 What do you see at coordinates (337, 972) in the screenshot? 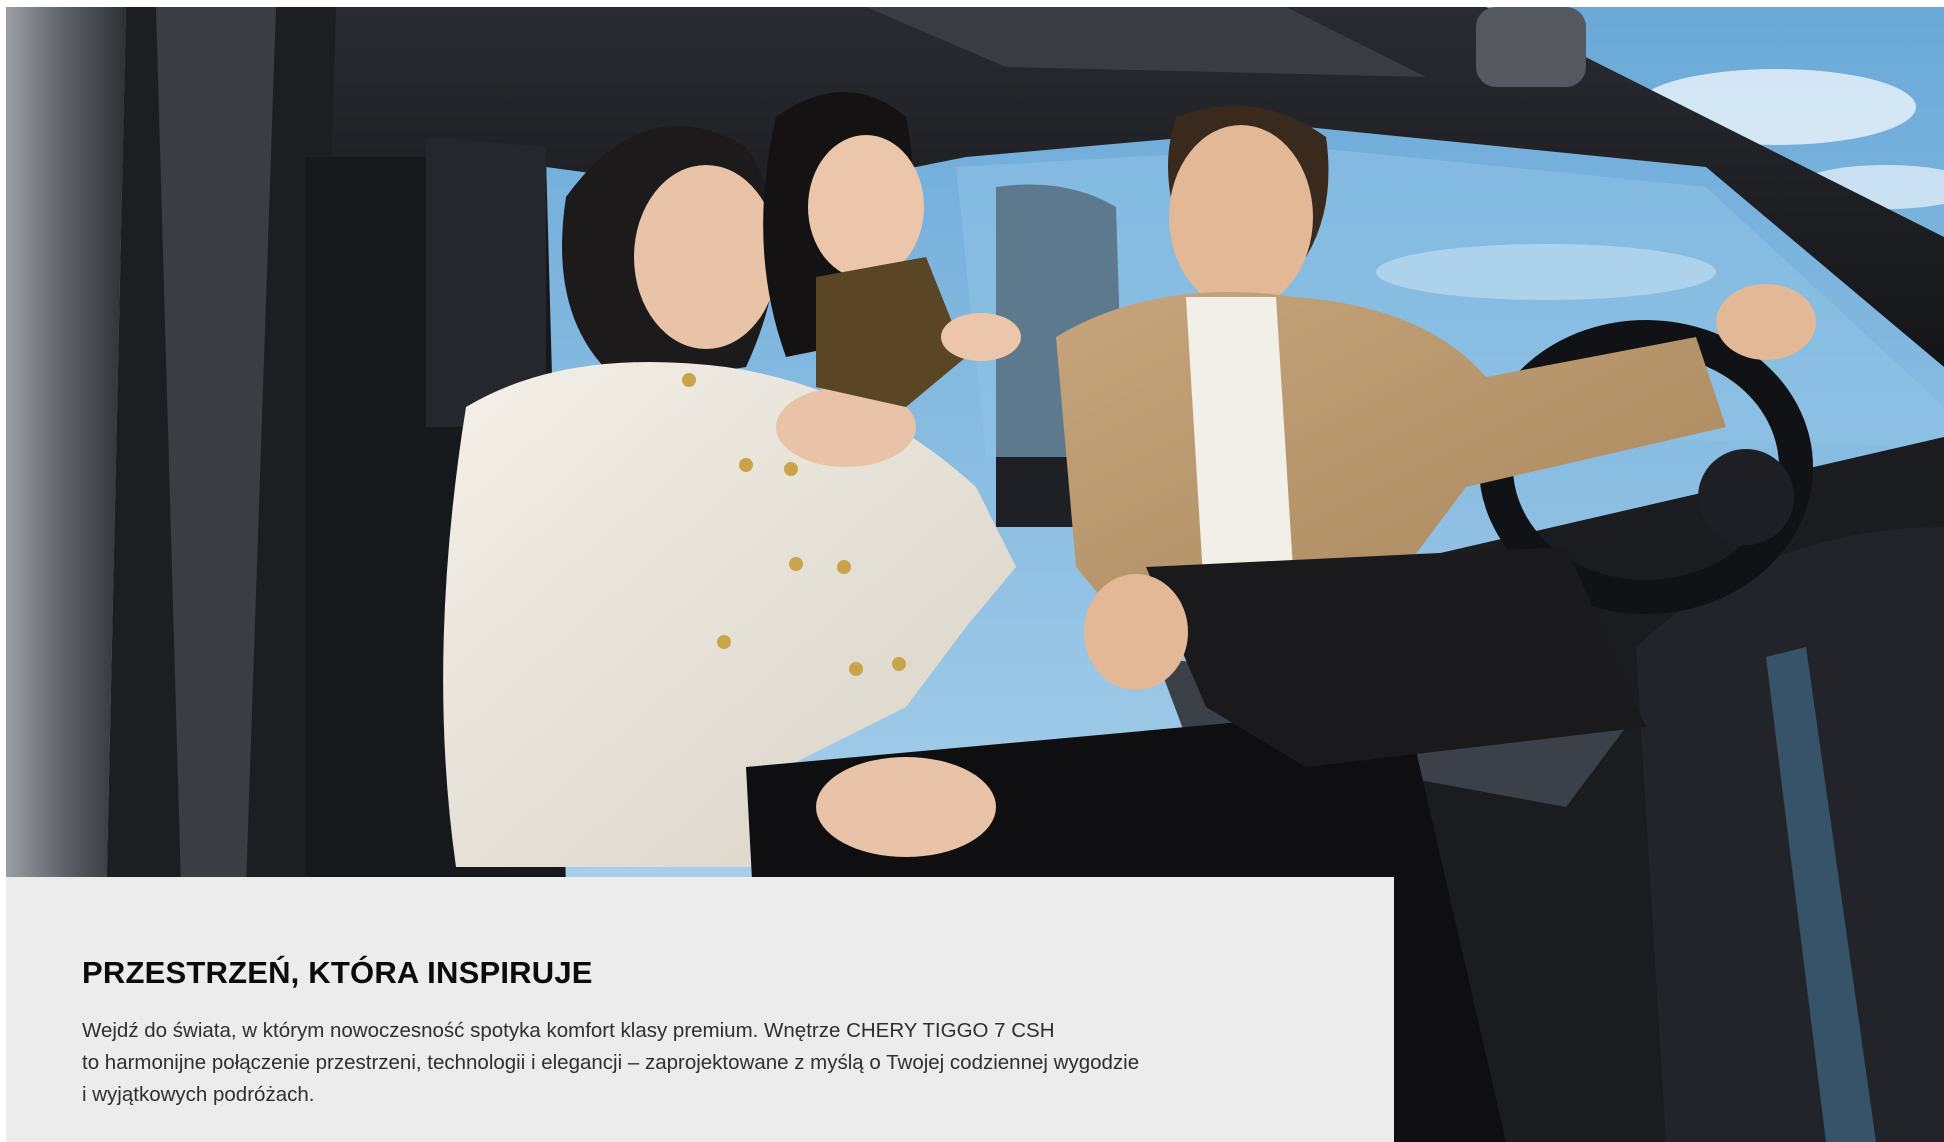
I see `section-title: PRZESTRZEŃ, KTÓRA INSPIRUJE` at bounding box center [337, 972].